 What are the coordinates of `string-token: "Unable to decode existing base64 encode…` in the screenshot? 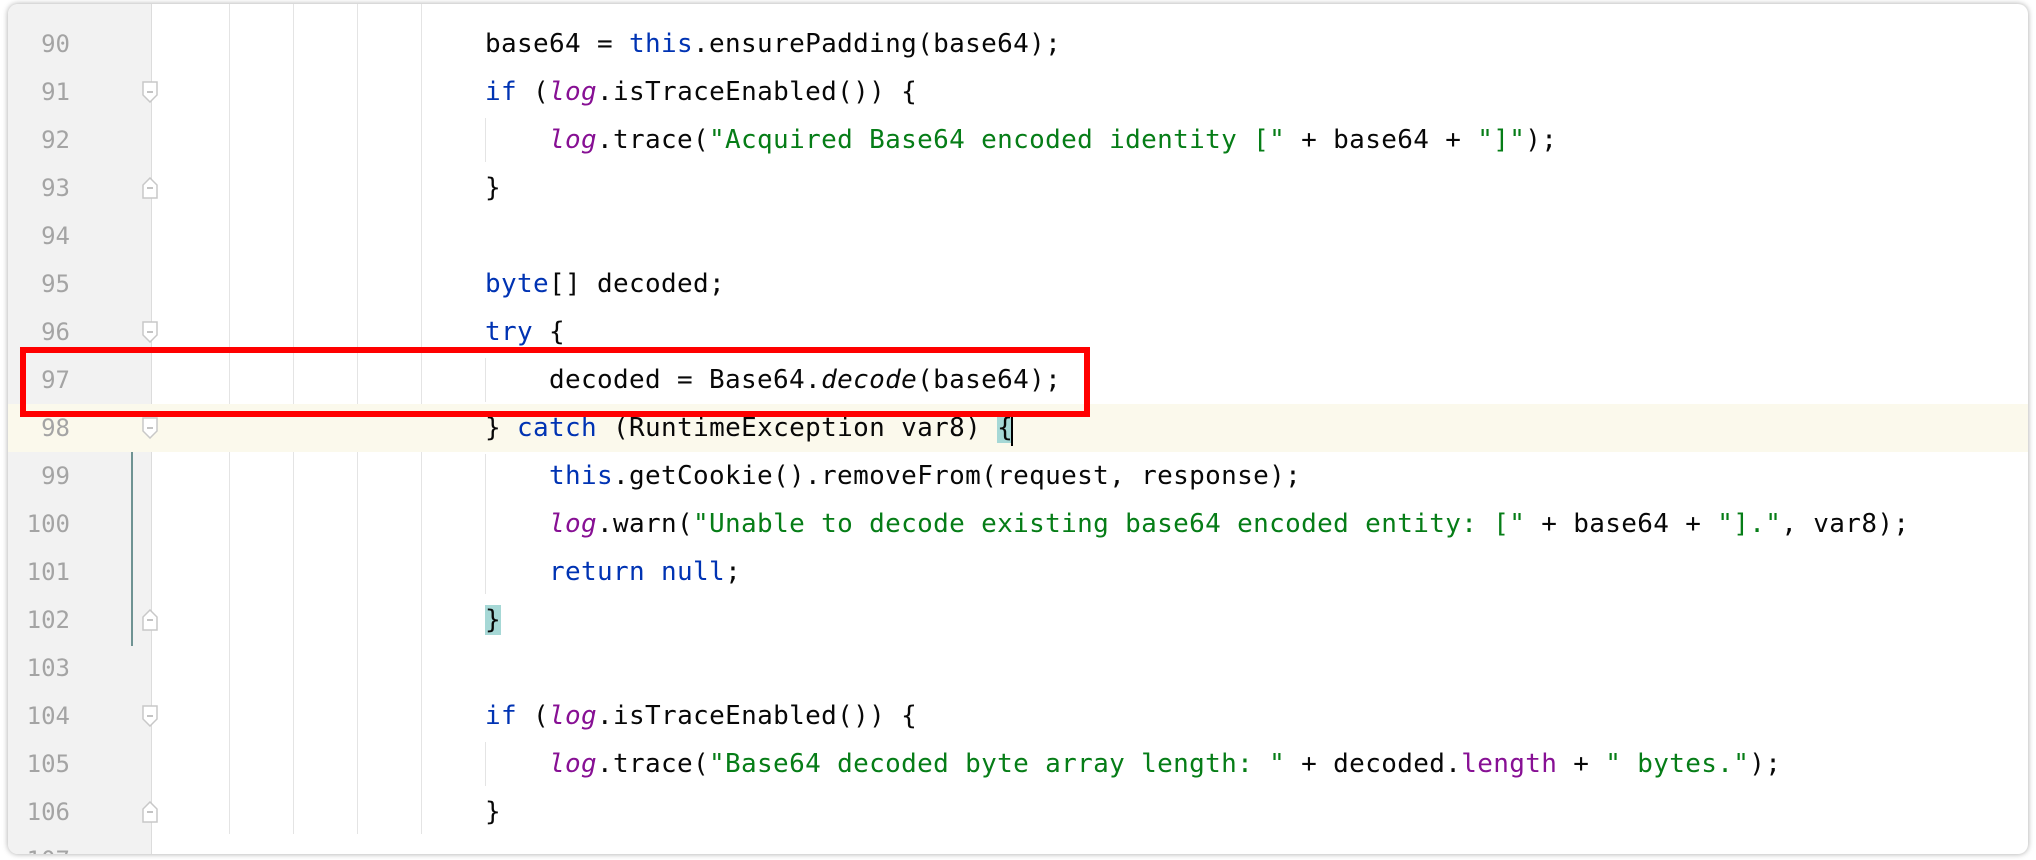 It's located at (1109, 524).